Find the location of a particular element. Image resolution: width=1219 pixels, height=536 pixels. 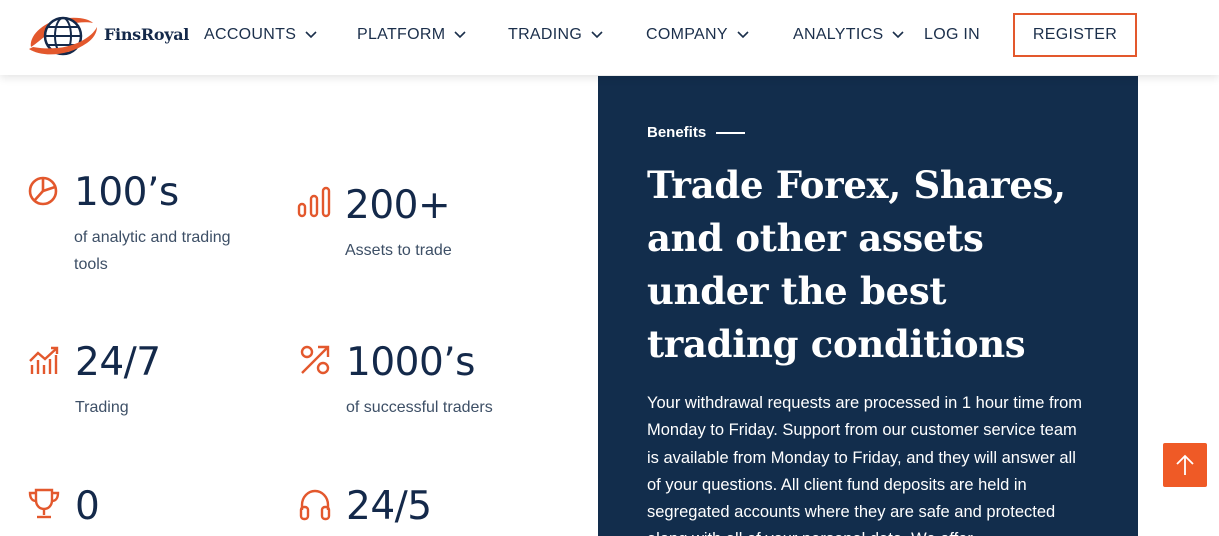

nav-platform: PLATFORM is located at coordinates (411, 35).